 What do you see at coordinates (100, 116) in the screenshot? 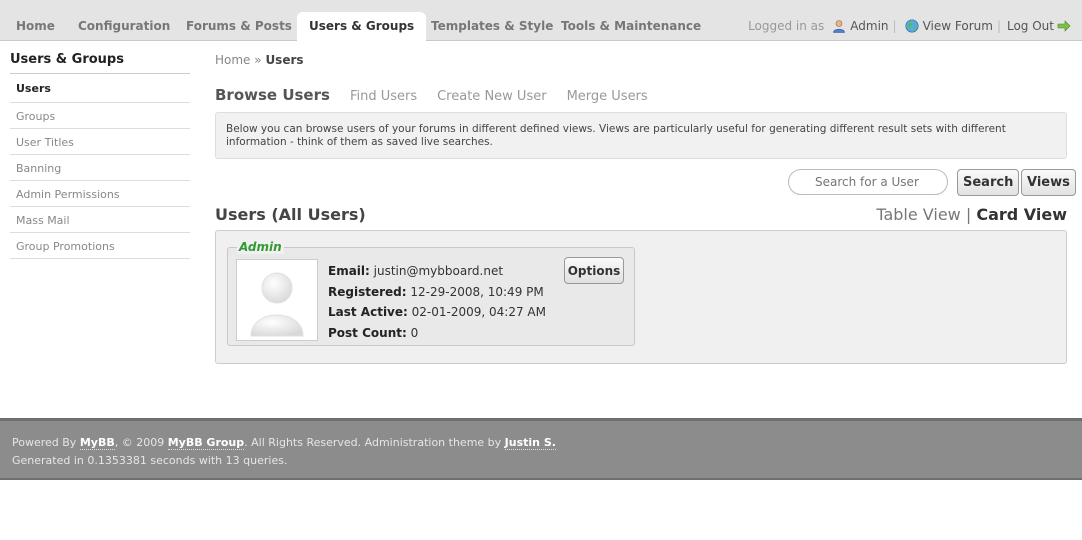
I see `sidebar-item-groups: Groups` at bounding box center [100, 116].